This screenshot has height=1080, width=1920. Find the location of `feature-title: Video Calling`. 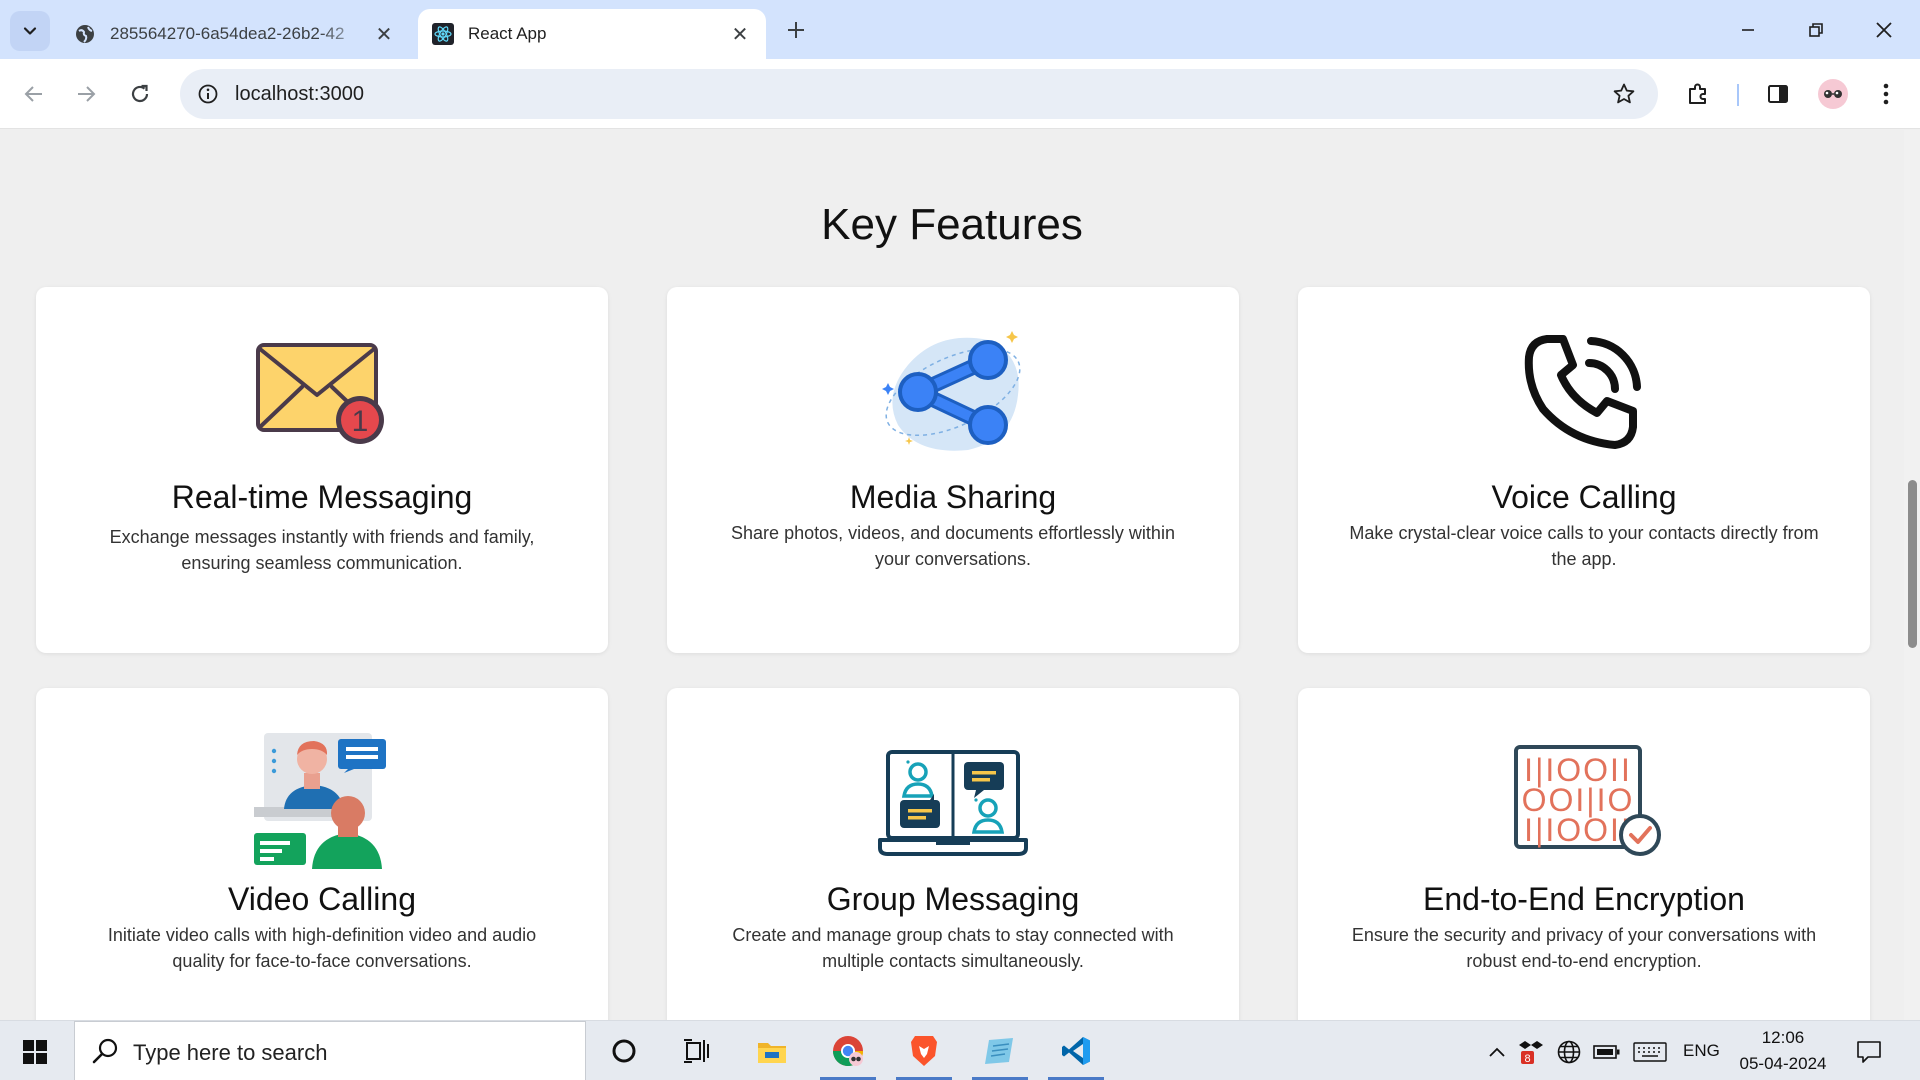

feature-title: Video Calling is located at coordinates (322, 899).